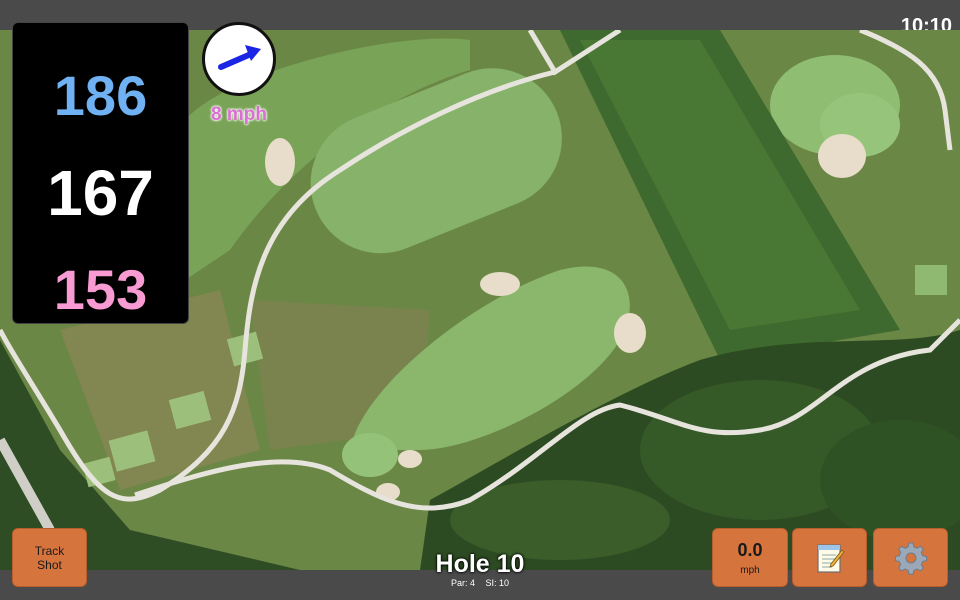 The height and width of the screenshot is (600, 960). I want to click on front-distance: 153, so click(100, 289).